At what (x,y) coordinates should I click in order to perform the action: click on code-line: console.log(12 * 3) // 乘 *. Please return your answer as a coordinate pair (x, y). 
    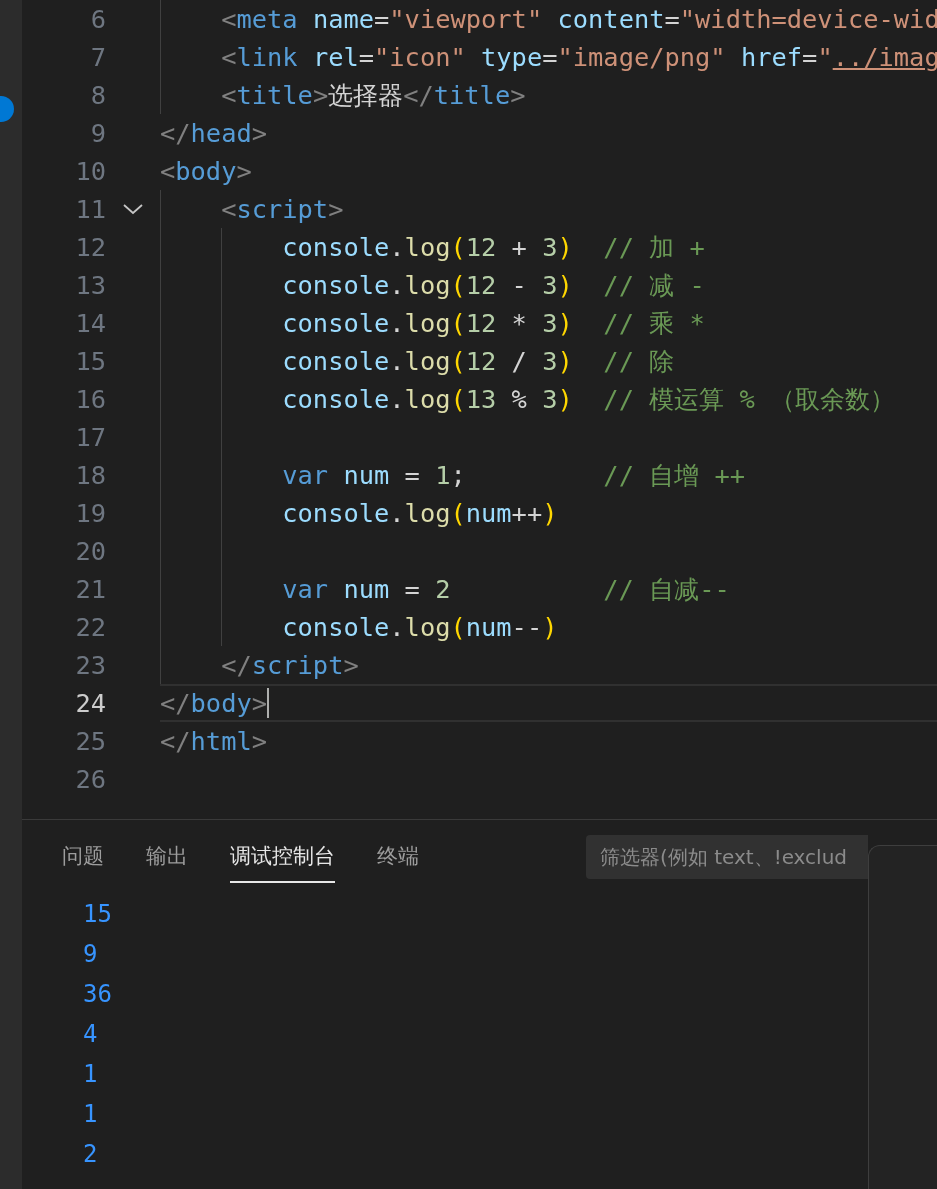
    Looking at the image, I should click on (493, 323).